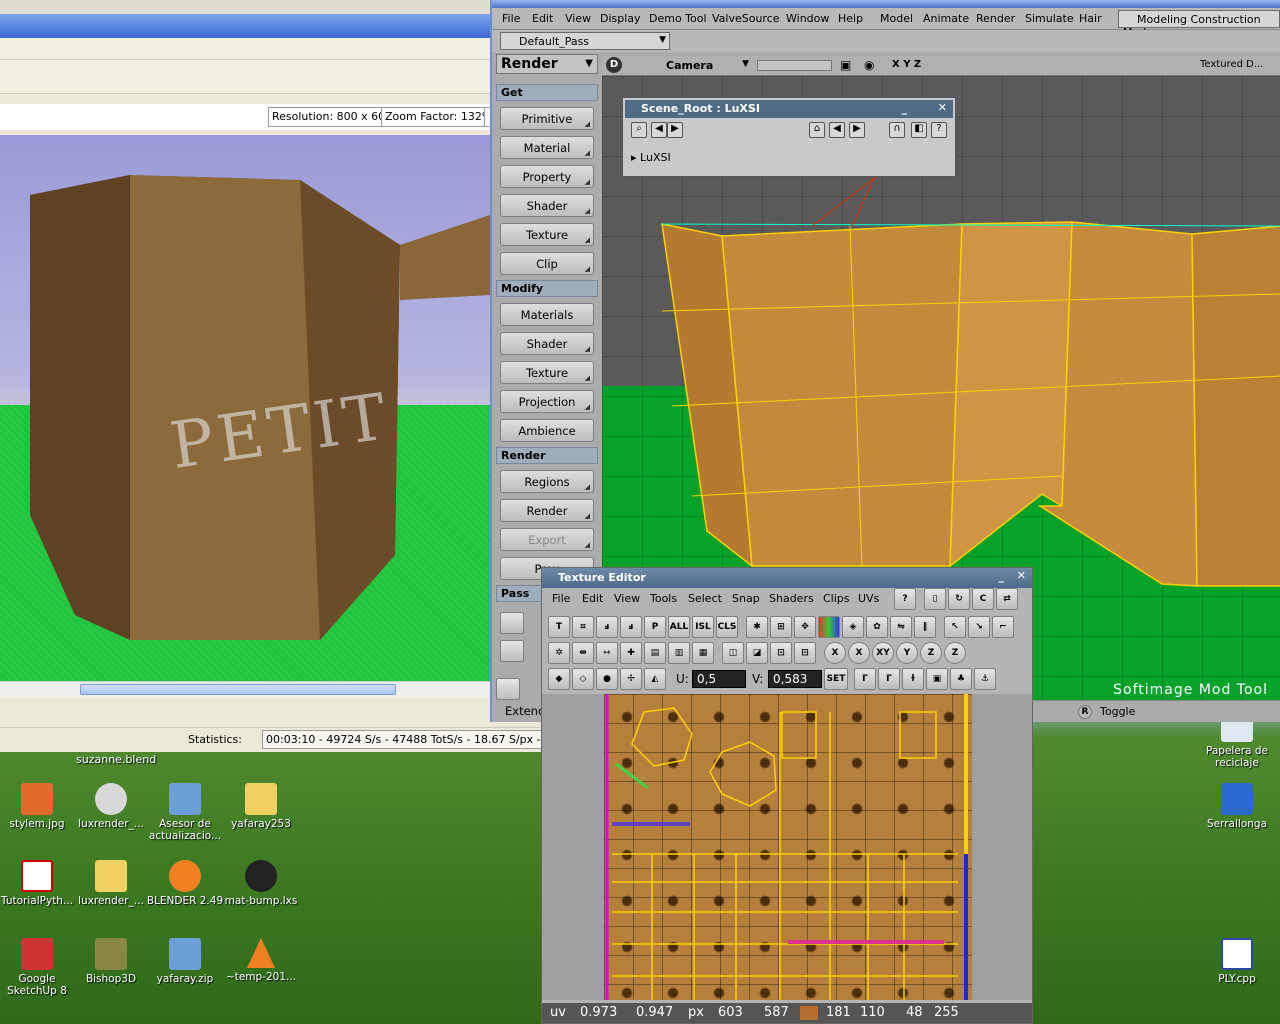 The width and height of the screenshot is (1280, 1024). I want to click on menu-file: File, so click(511, 18).